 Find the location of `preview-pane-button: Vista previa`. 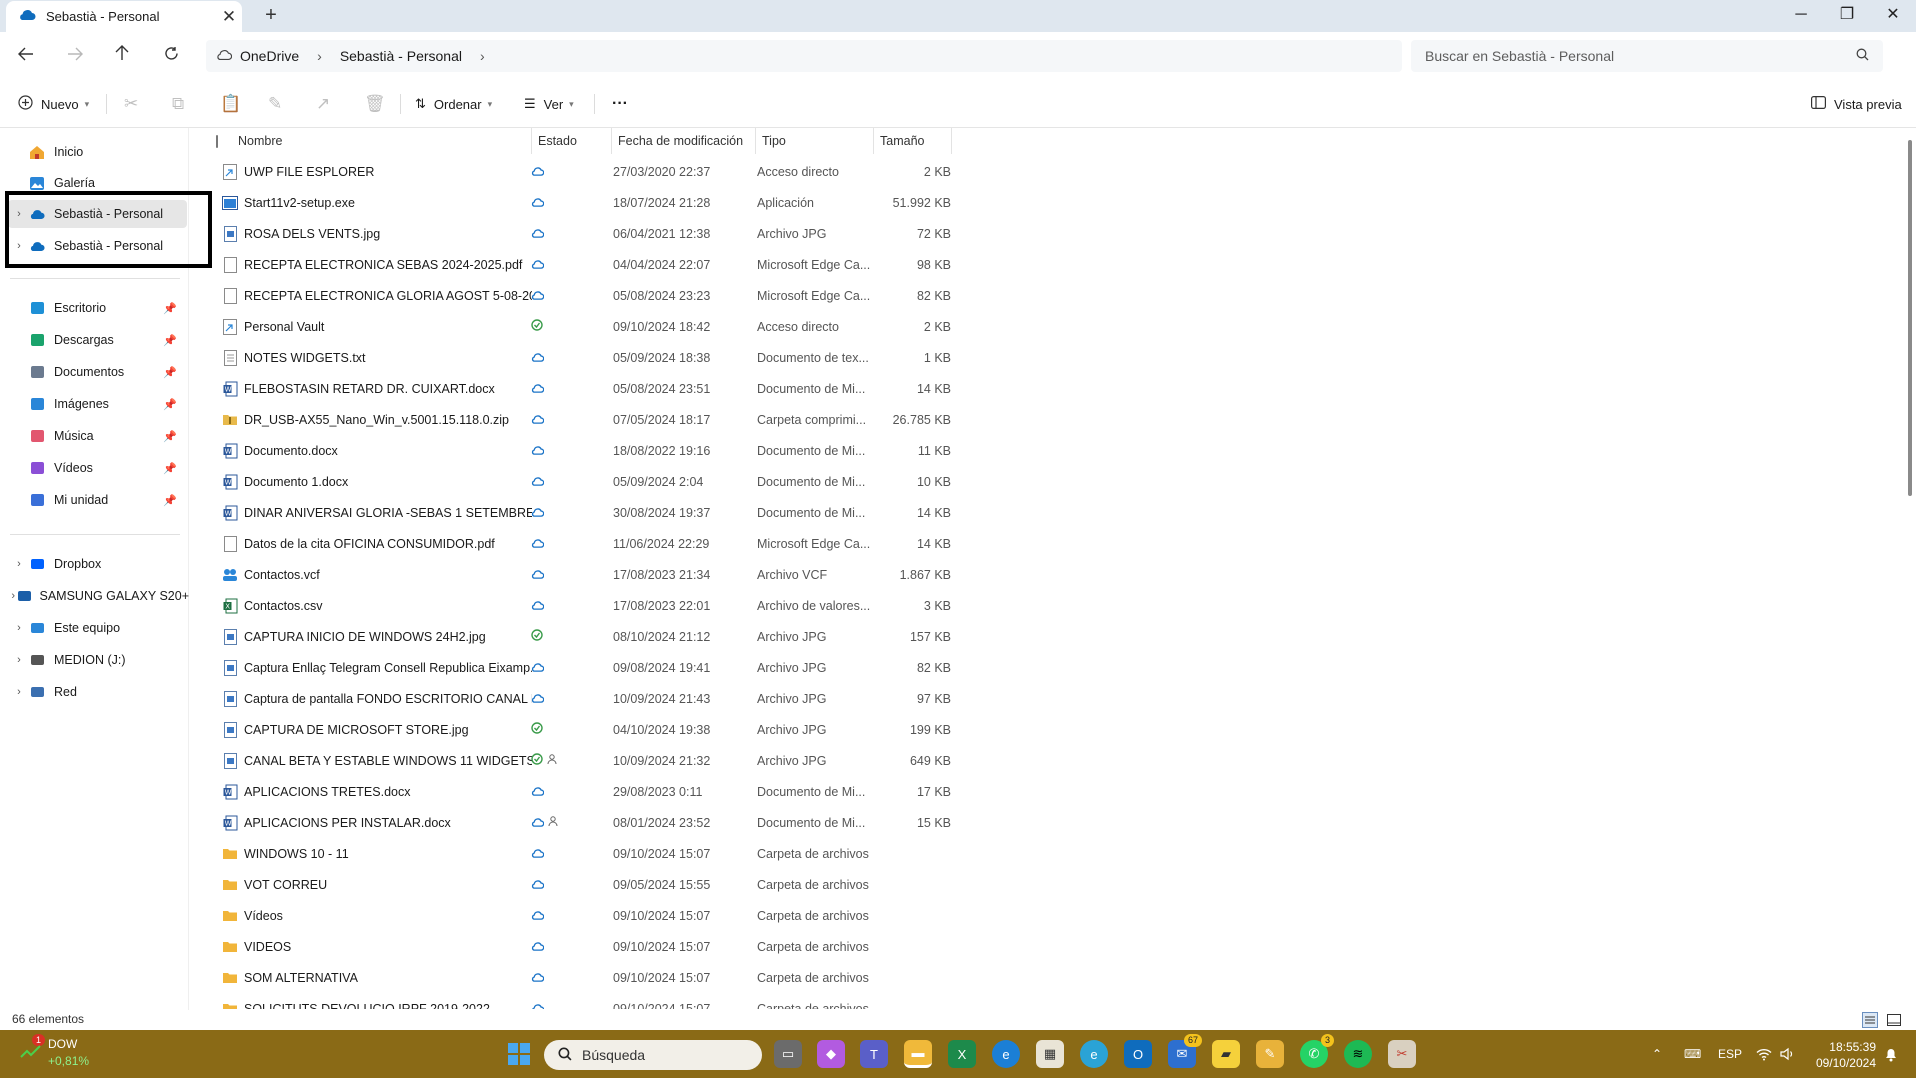

preview-pane-button: Vista previa is located at coordinates (1856, 104).